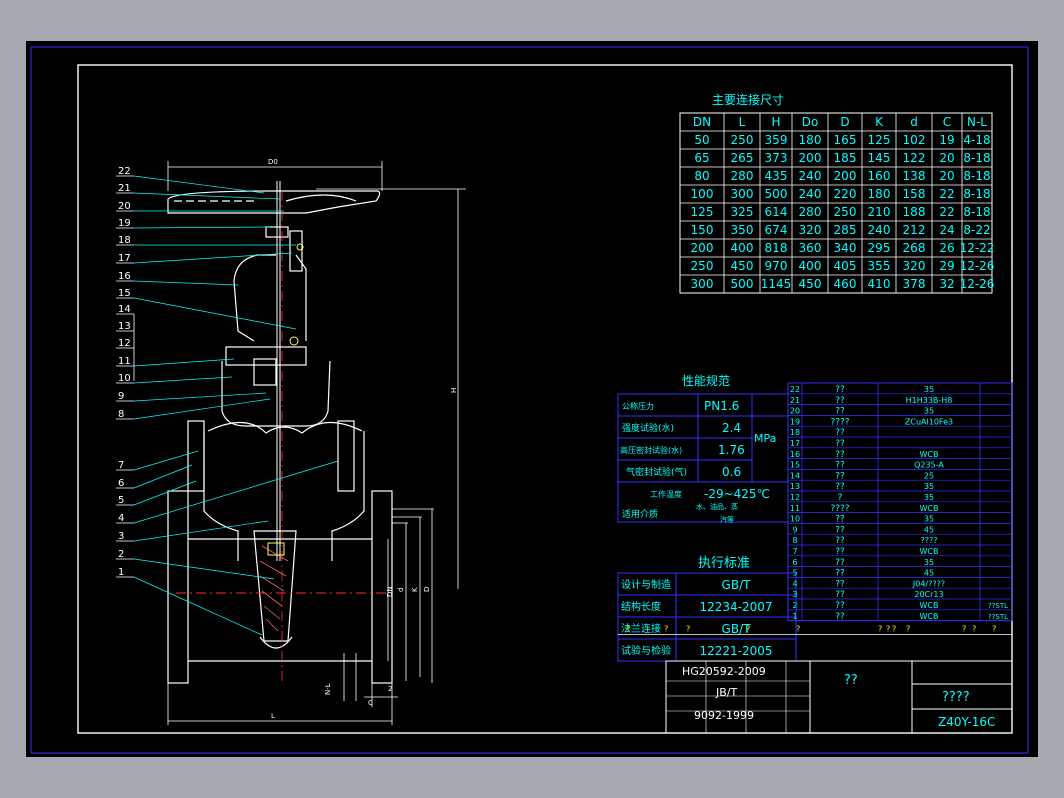 Image resolution: width=1064 pixels, height=798 pixels. Describe the element at coordinates (977, 122) in the screenshot. I see `conn-table-header: N-L` at that location.